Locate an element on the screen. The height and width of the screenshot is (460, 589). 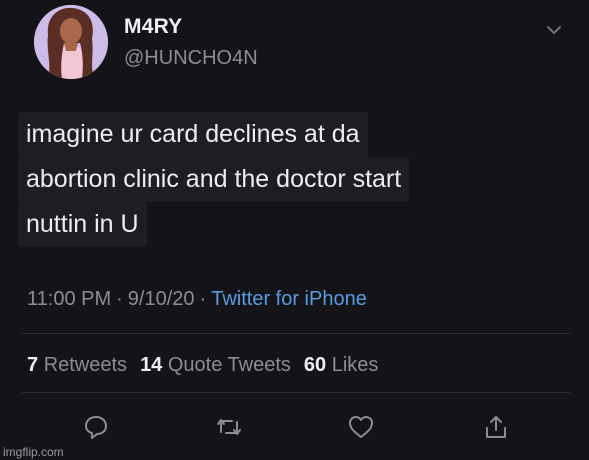
watermark: imgflip.com is located at coordinates (33, 452).